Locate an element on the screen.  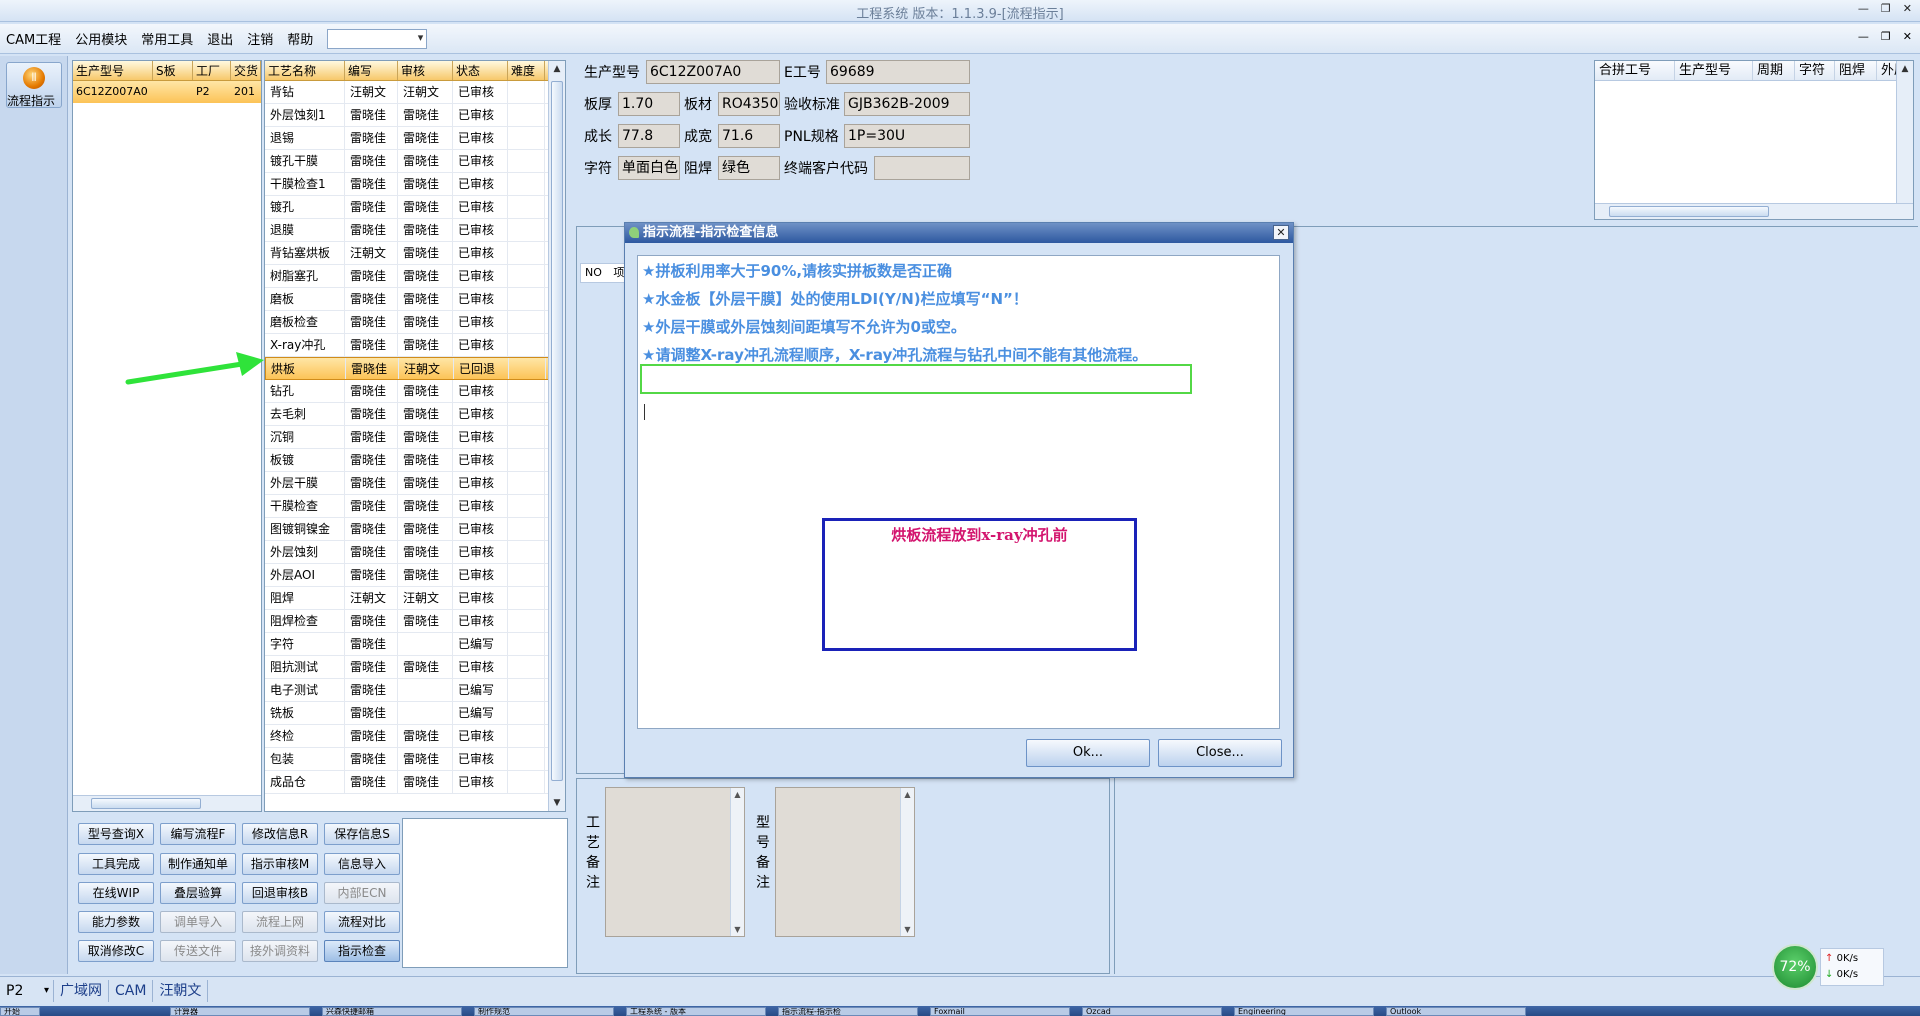
maximize-icon: ❐ is located at coordinates (1886, 8).